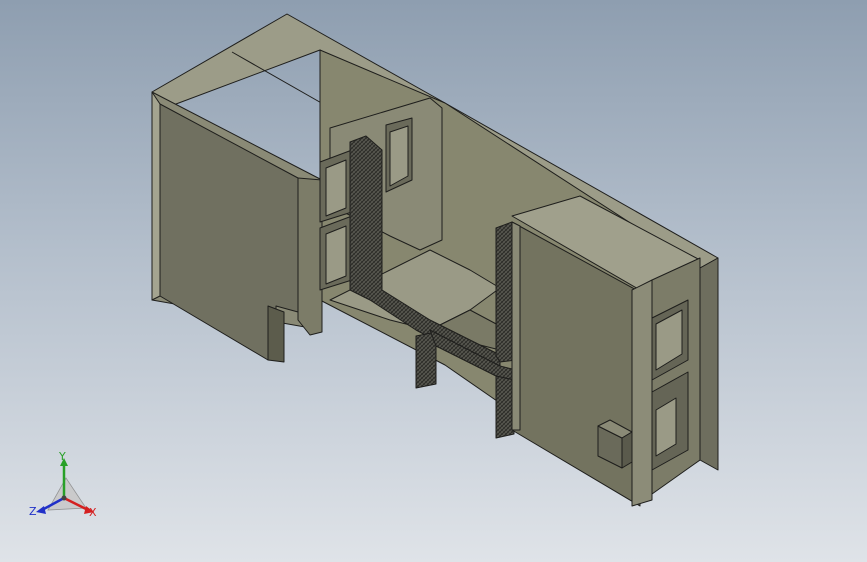 This screenshot has width=867, height=562. What do you see at coordinates (336, 188) in the screenshot?
I see `left-window-1-inner` at bounding box center [336, 188].